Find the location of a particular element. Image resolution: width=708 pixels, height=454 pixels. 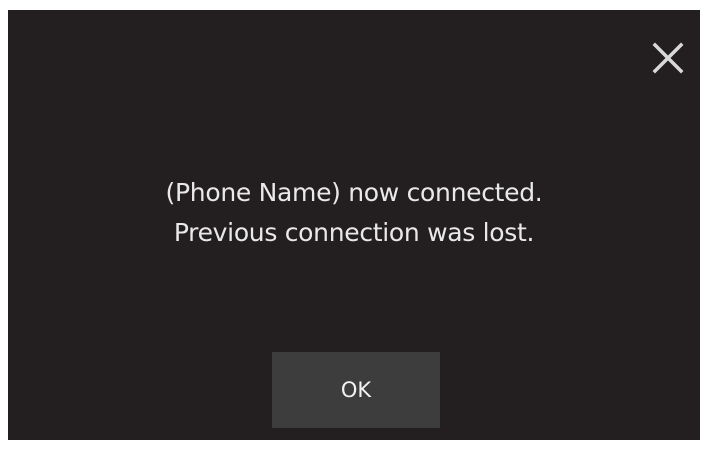

close-icon is located at coordinates (668, 58).